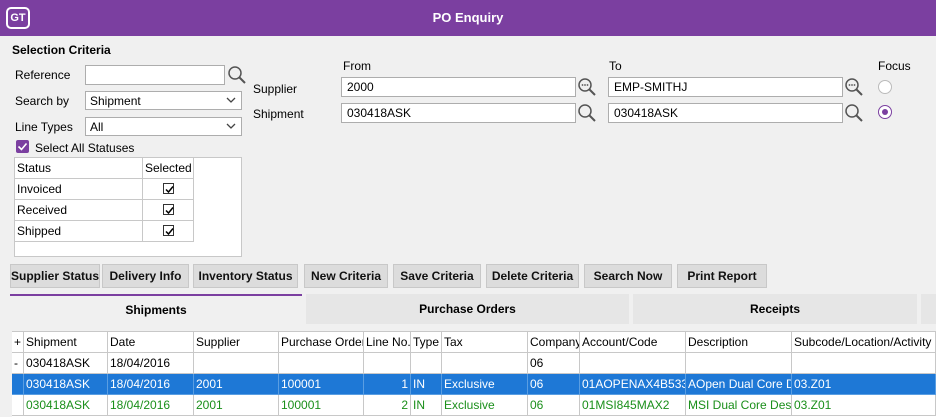 The width and height of the screenshot is (936, 417). Describe the element at coordinates (156, 309) in the screenshot. I see `tab-shipments: Shipments` at that location.